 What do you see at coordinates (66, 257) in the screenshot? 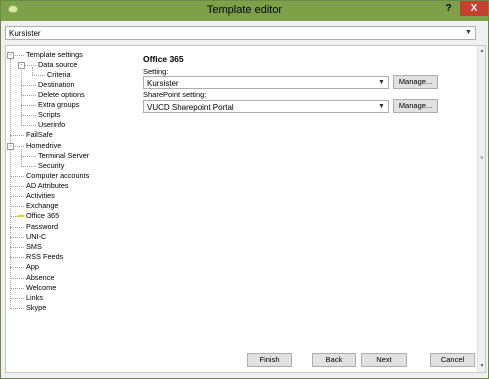
I see `tree-item-rss-feeds: RSS Feeds` at bounding box center [66, 257].